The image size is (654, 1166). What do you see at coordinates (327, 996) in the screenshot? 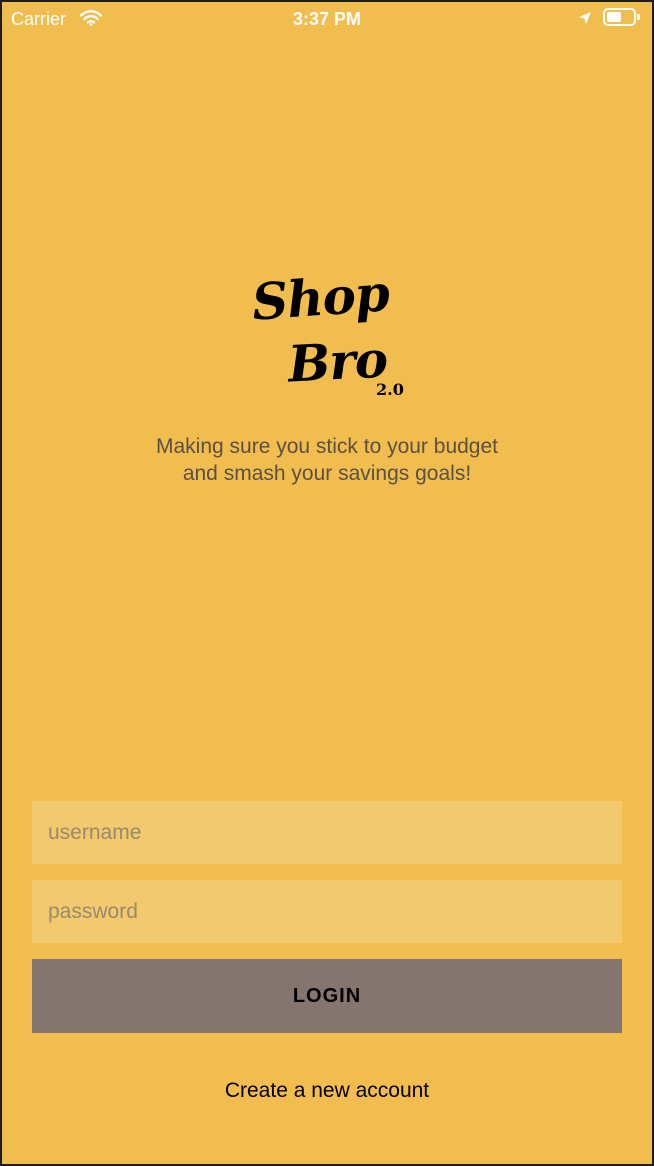
I see `login-button: LOGIN` at bounding box center [327, 996].